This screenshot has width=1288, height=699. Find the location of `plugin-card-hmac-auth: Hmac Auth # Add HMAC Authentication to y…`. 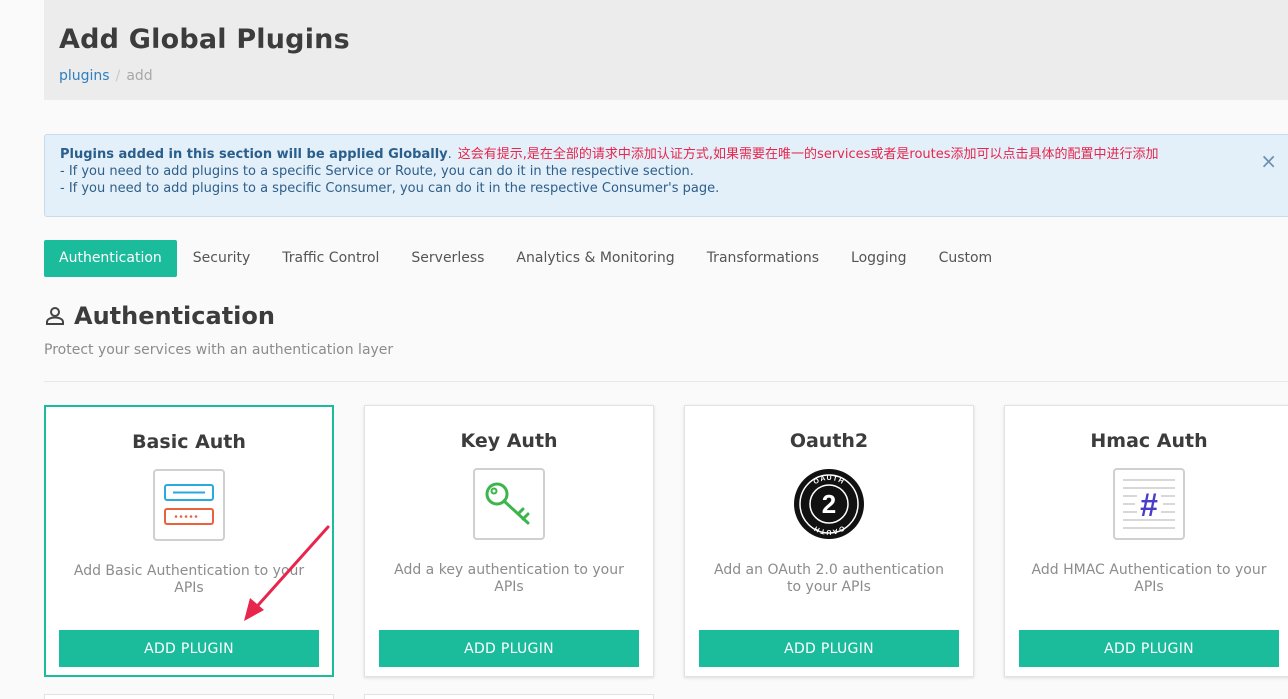

plugin-card-hmac-auth: Hmac Auth # Add HMAC Authentication to y… is located at coordinates (1146, 541).